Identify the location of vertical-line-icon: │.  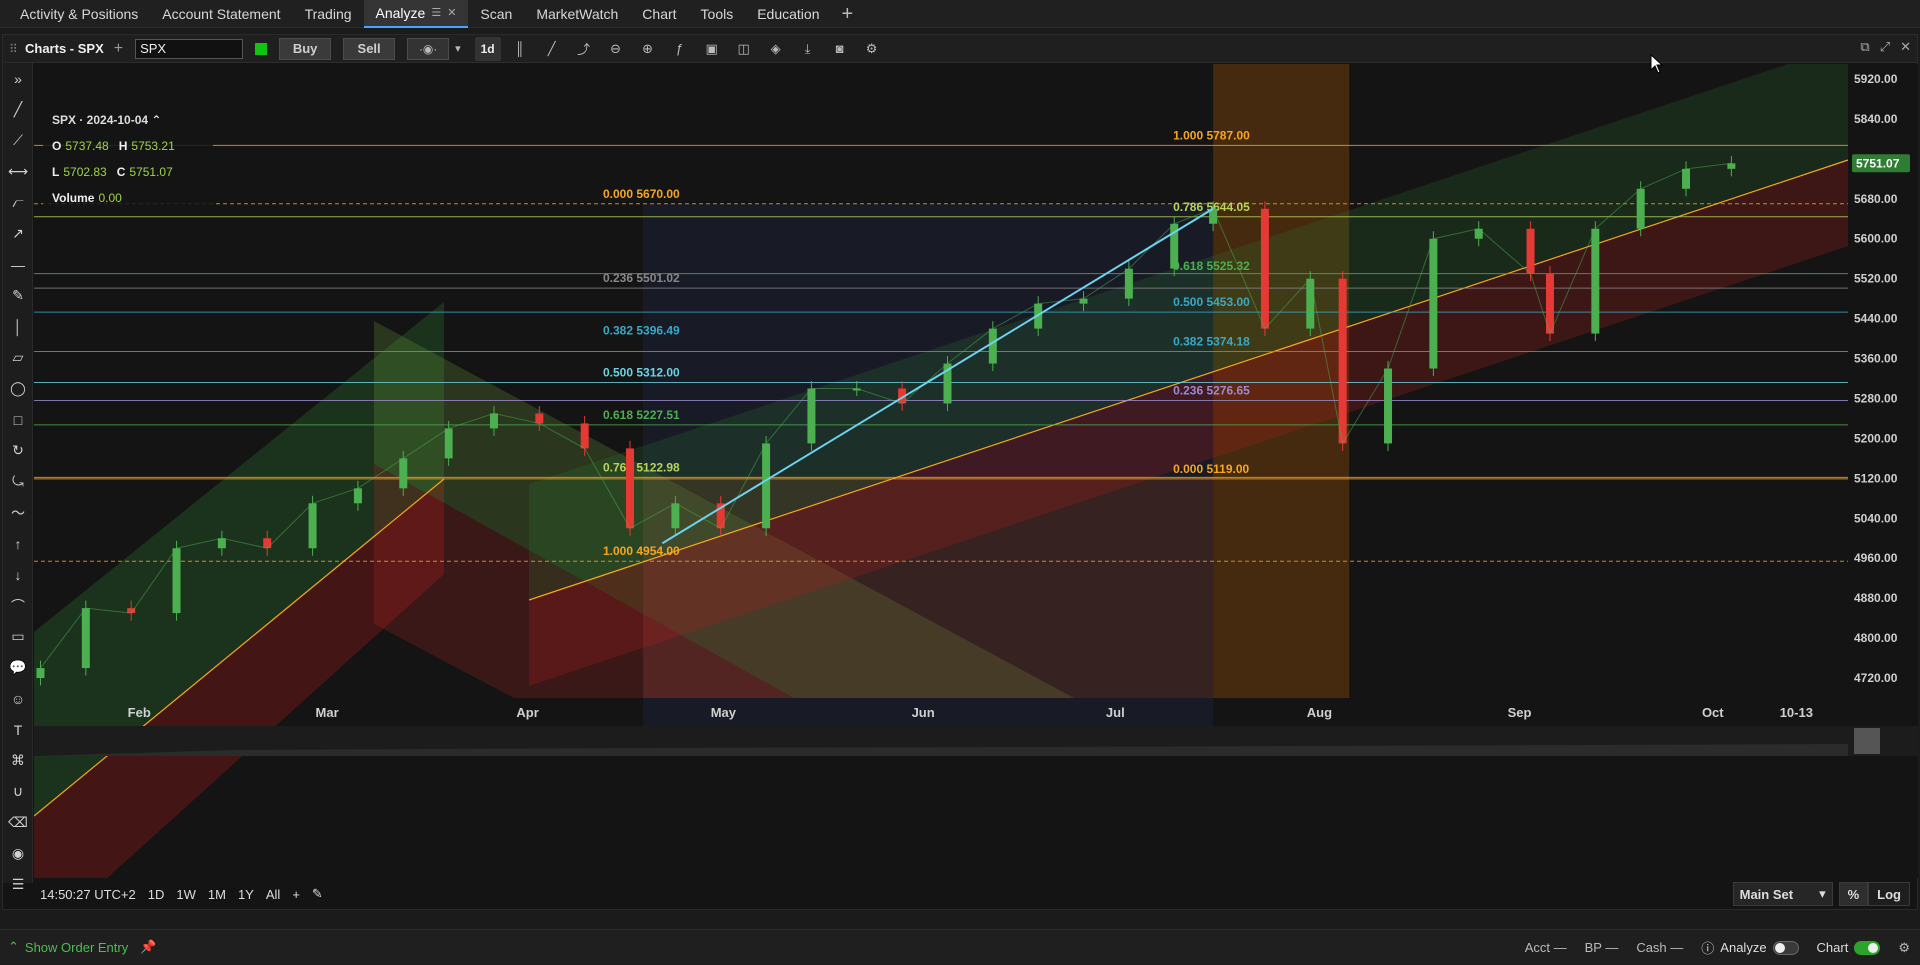
(18, 326).